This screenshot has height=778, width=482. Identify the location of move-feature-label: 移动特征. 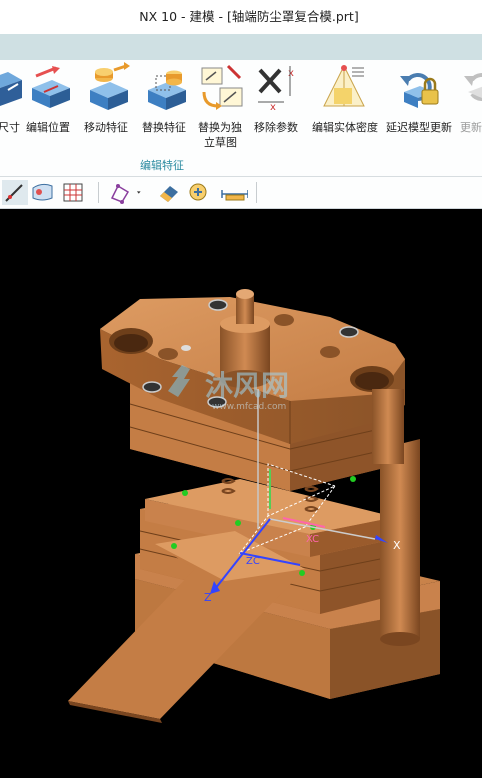
(106, 127).